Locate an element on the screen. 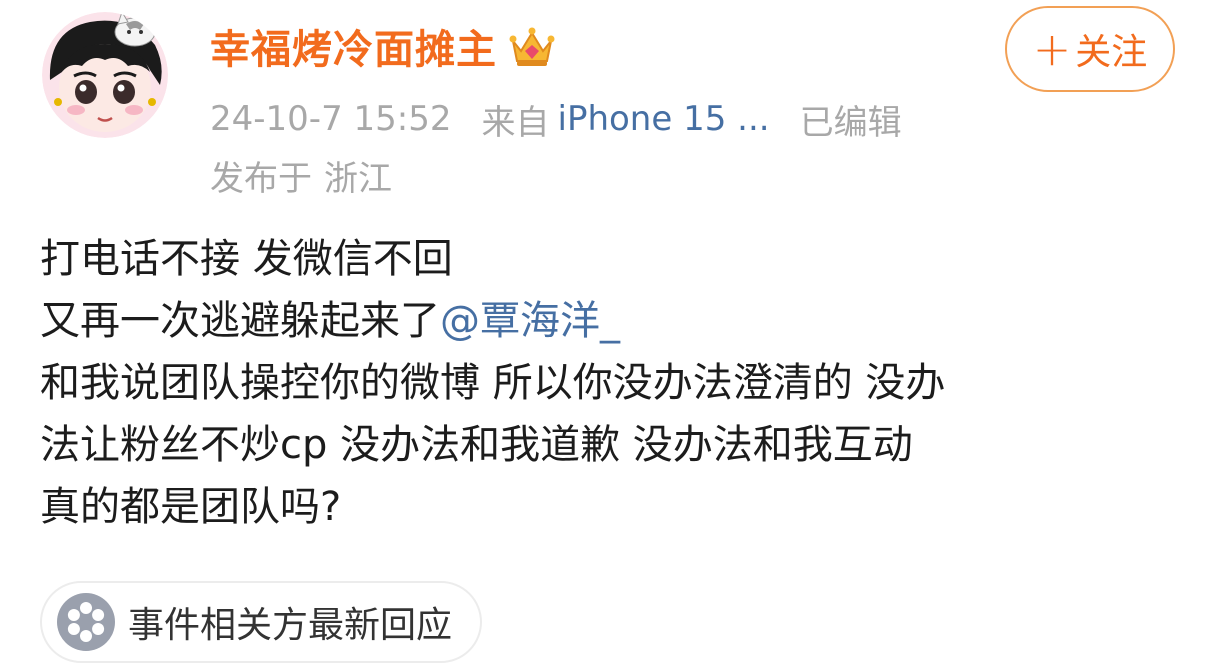 This screenshot has height=669, width=1215. content-line-3: 和我说团队操控你的微博 所以你没办法澄清的 没办 is located at coordinates (493, 383).